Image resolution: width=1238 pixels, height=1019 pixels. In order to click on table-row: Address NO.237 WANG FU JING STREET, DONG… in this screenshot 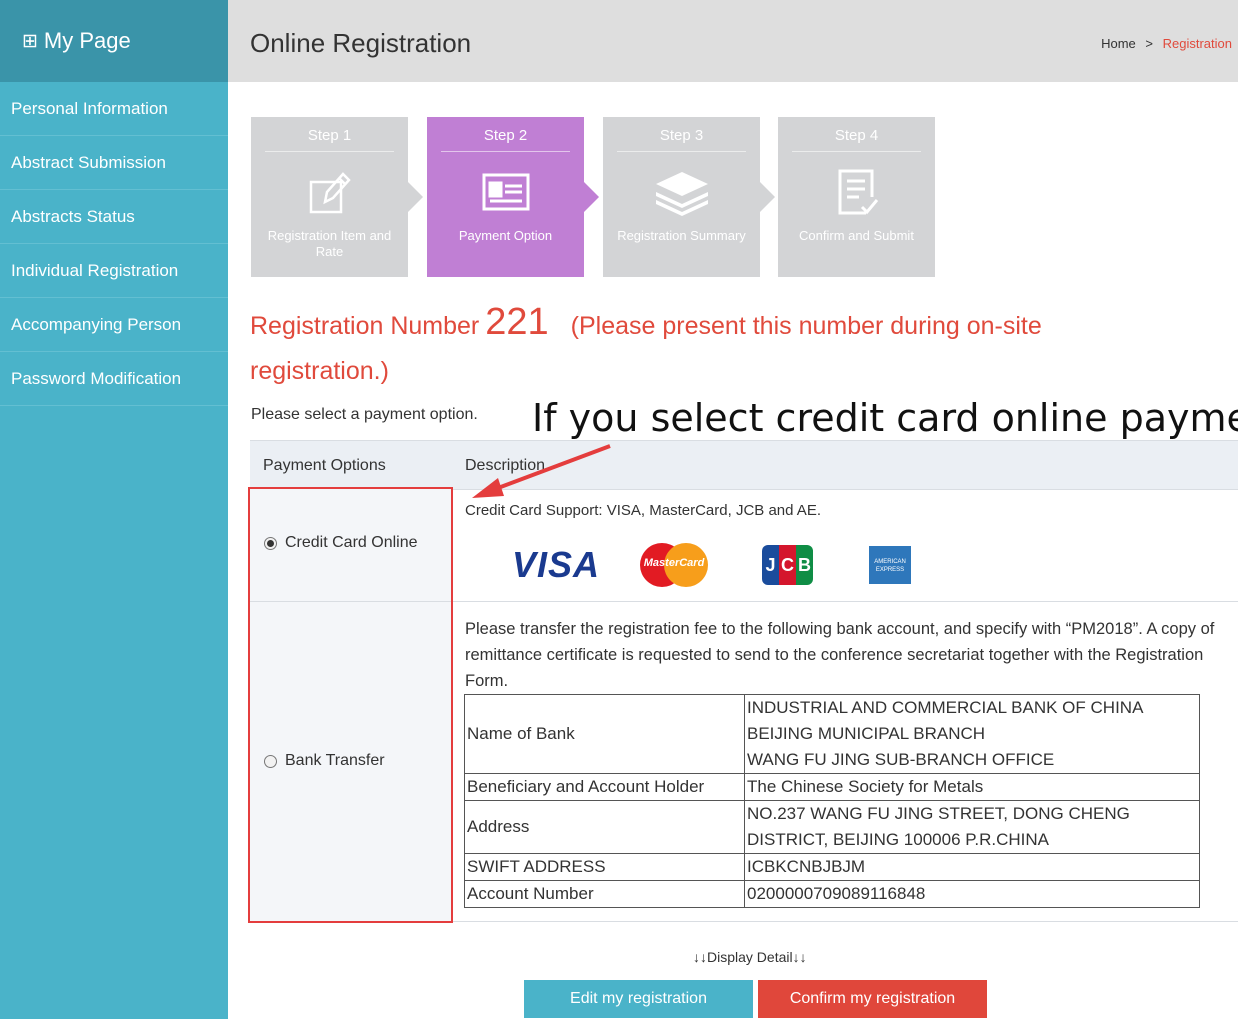, I will do `click(832, 827)`.